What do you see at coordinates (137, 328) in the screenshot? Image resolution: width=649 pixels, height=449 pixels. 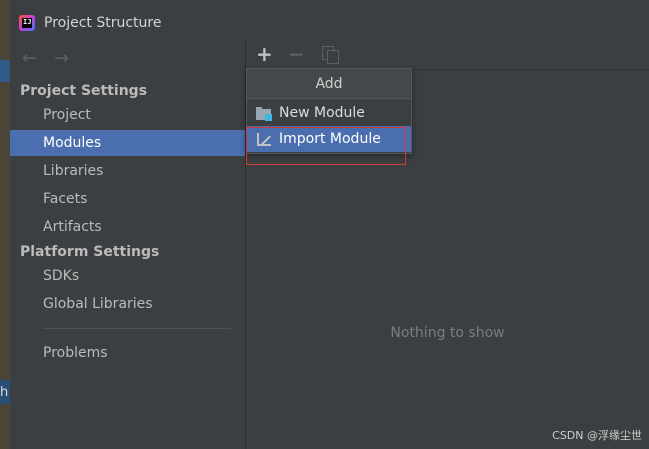 I see `sidebar-divider` at bounding box center [137, 328].